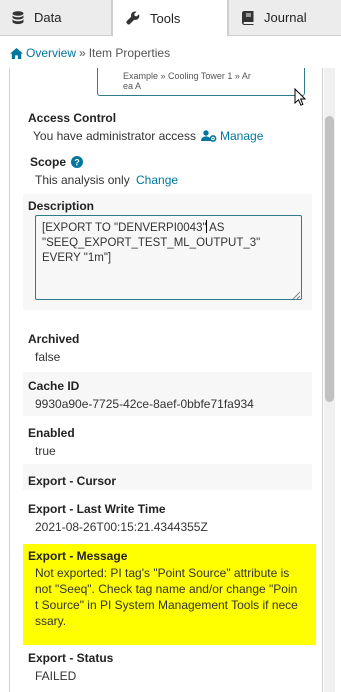 The image size is (341, 692). I want to click on breadcrumb-current: Item Properties, so click(129, 53).